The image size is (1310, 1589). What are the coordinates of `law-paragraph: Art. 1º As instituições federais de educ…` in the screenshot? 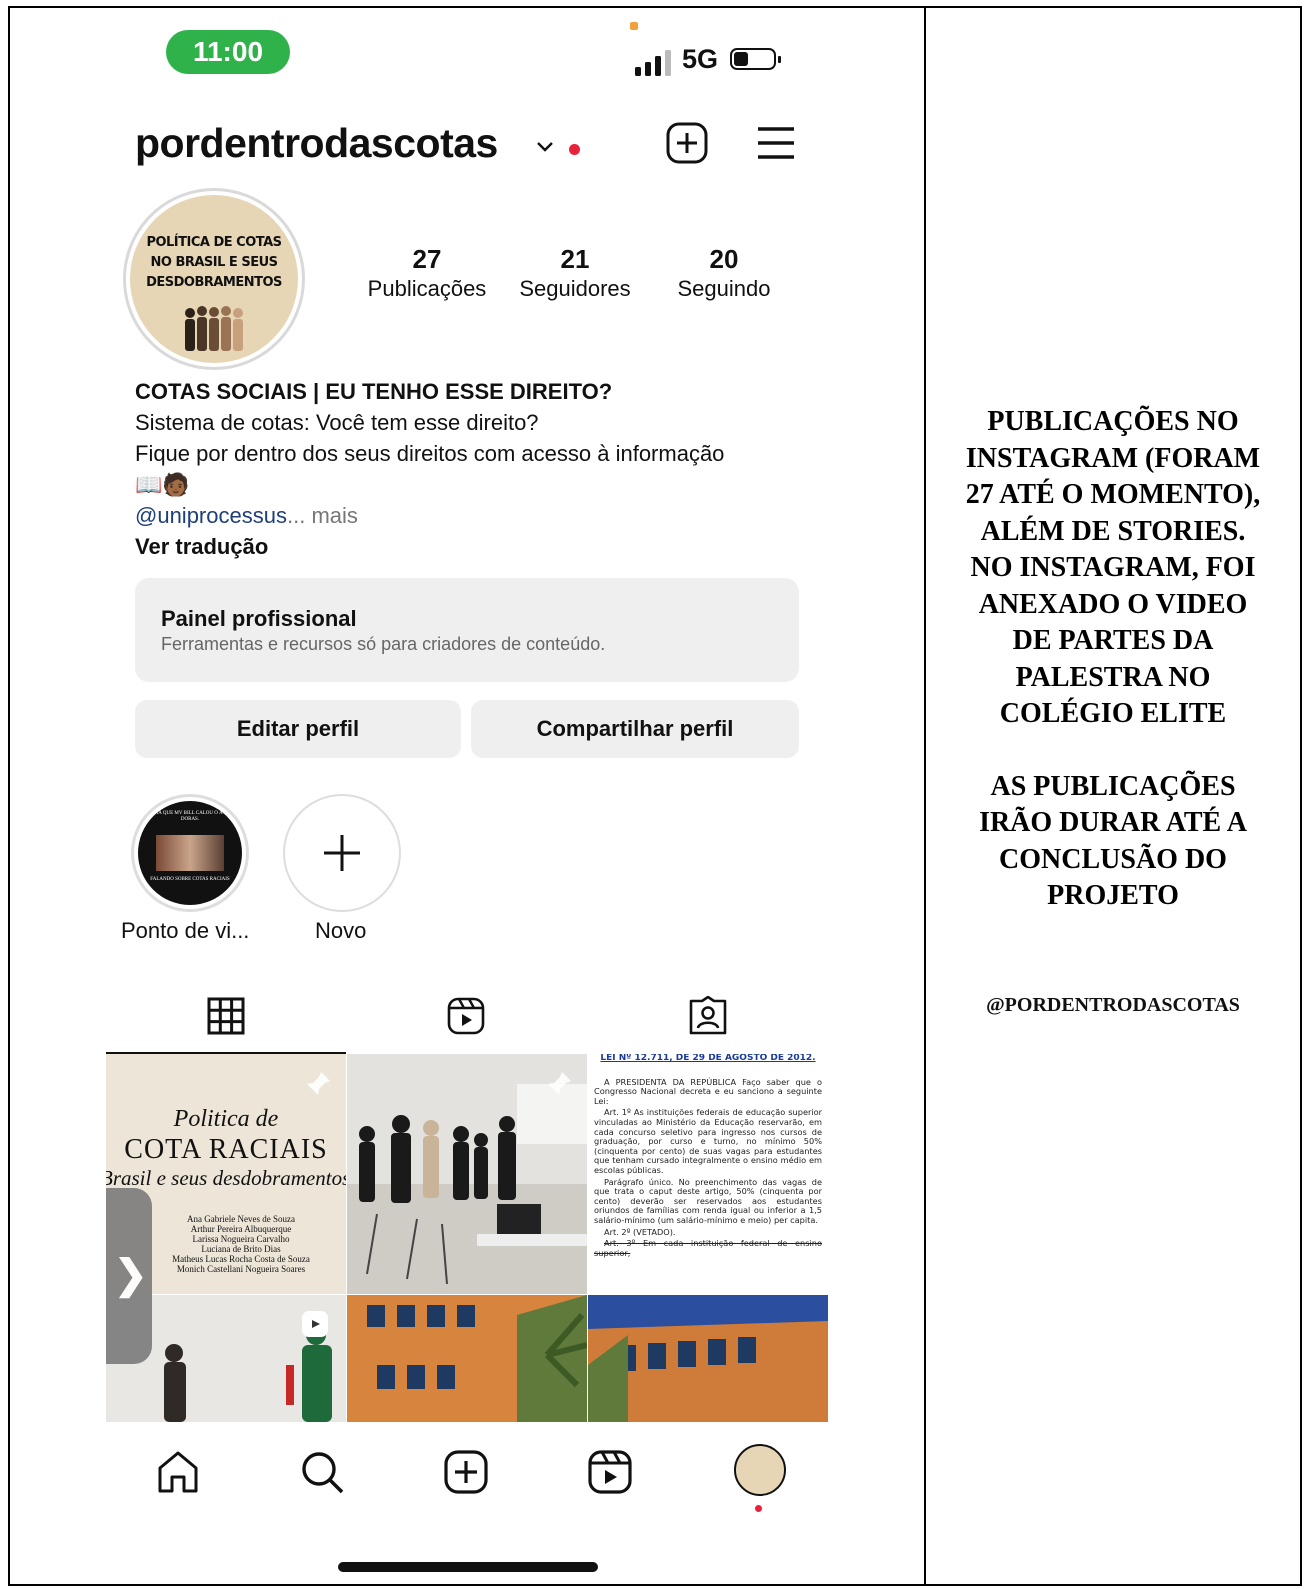 It's located at (708, 1141).